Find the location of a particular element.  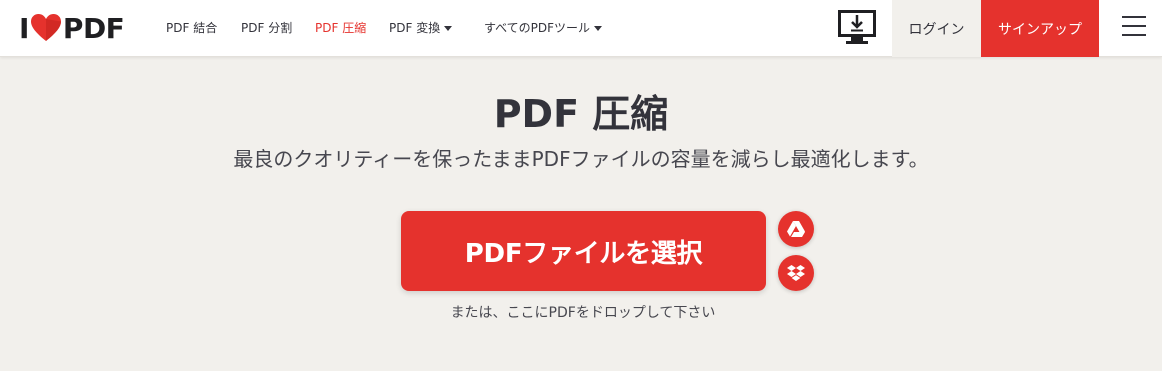

page-subtitle: 最良のクオリティーを保ったままPDFファイルの容量を減らし最適化します。 is located at coordinates (581, 159).